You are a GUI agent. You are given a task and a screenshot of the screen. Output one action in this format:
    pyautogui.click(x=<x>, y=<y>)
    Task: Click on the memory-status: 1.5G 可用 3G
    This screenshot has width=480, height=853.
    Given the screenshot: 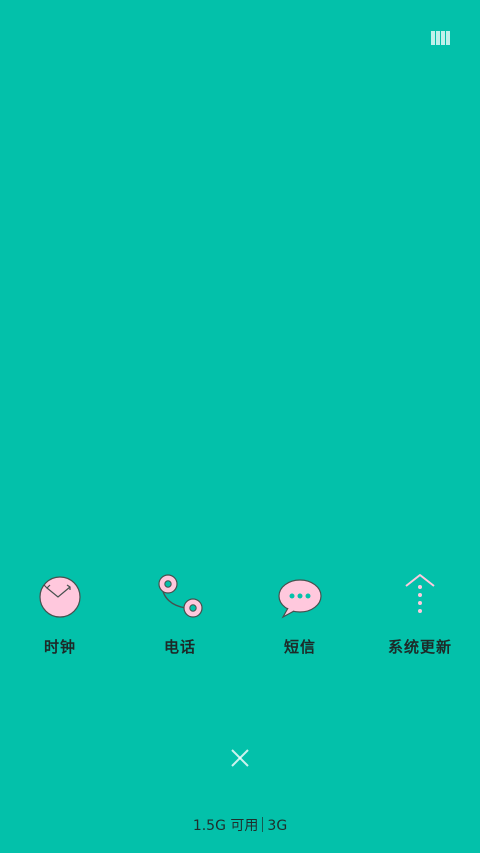 What is the action you would take?
    pyautogui.click(x=240, y=825)
    